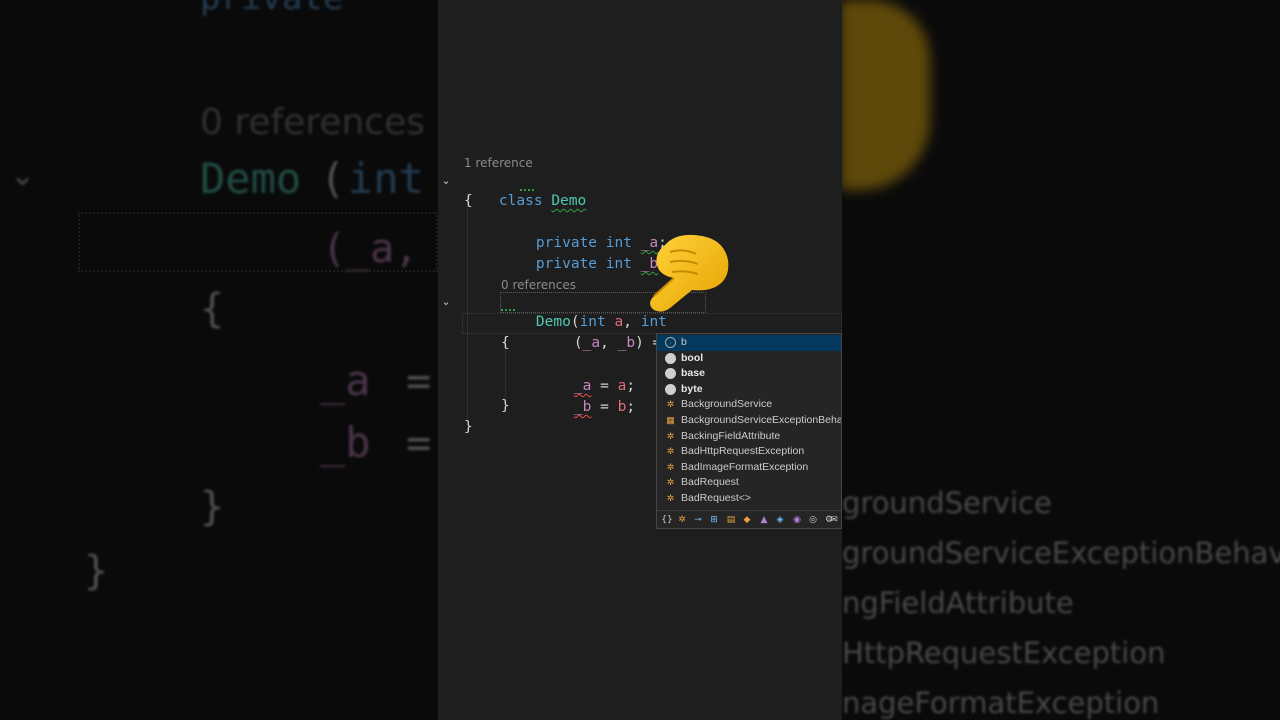  Describe the element at coordinates (508, 310) in the screenshot. I see `suggestion-dots` at that location.